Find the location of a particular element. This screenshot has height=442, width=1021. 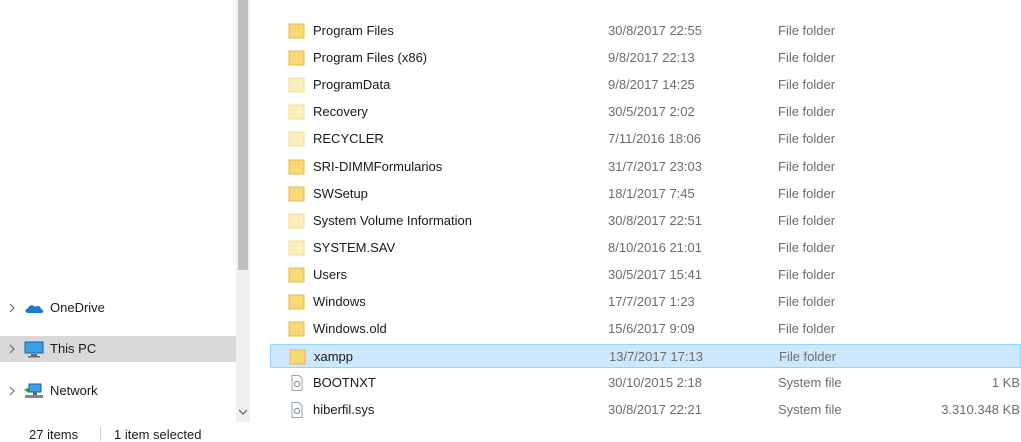

file-name: SYSTEM.SAV is located at coordinates (354, 247).